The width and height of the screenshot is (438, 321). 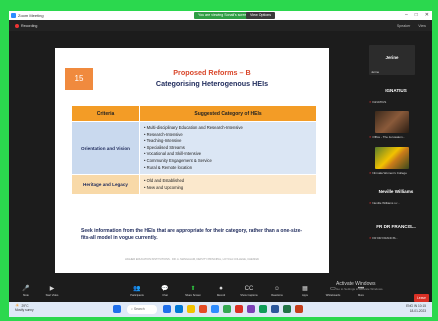 I want to click on taskbar-search: ⌕ Search, so click(x=142, y=309).